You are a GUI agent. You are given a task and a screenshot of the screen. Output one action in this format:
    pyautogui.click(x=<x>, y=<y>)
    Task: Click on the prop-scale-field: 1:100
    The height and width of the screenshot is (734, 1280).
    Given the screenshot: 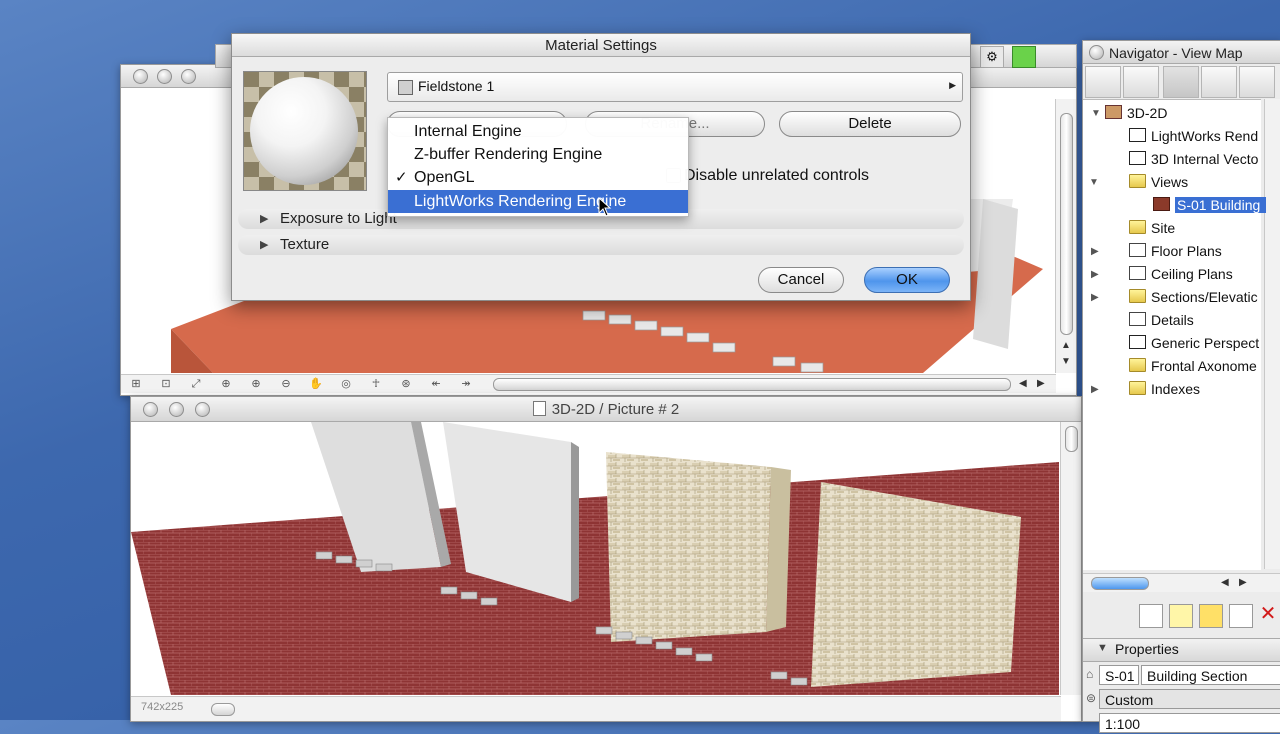 What is the action you would take?
    pyautogui.click(x=1189, y=723)
    